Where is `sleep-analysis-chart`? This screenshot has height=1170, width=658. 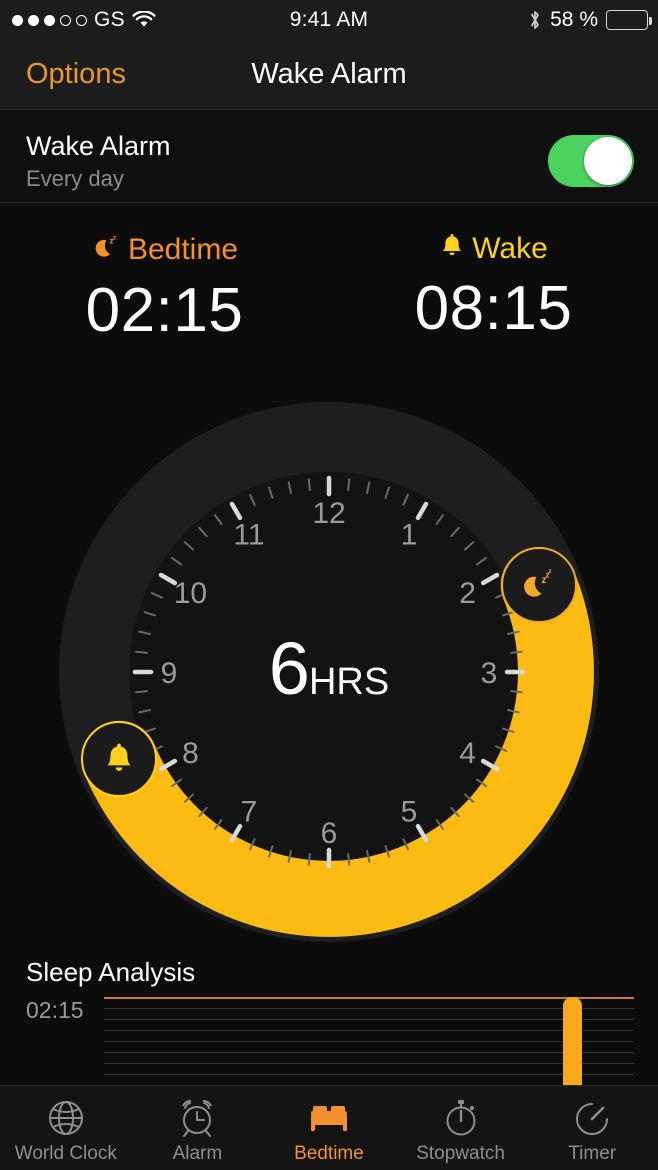 sleep-analysis-chart is located at coordinates (369, 1041).